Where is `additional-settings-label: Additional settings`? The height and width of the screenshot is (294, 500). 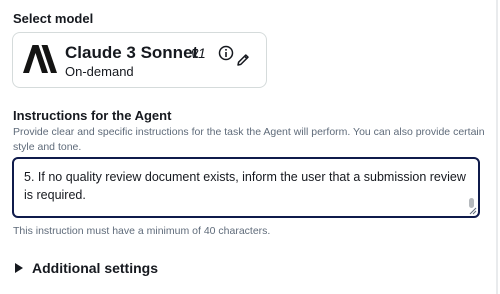 additional-settings-label: Additional settings is located at coordinates (95, 268).